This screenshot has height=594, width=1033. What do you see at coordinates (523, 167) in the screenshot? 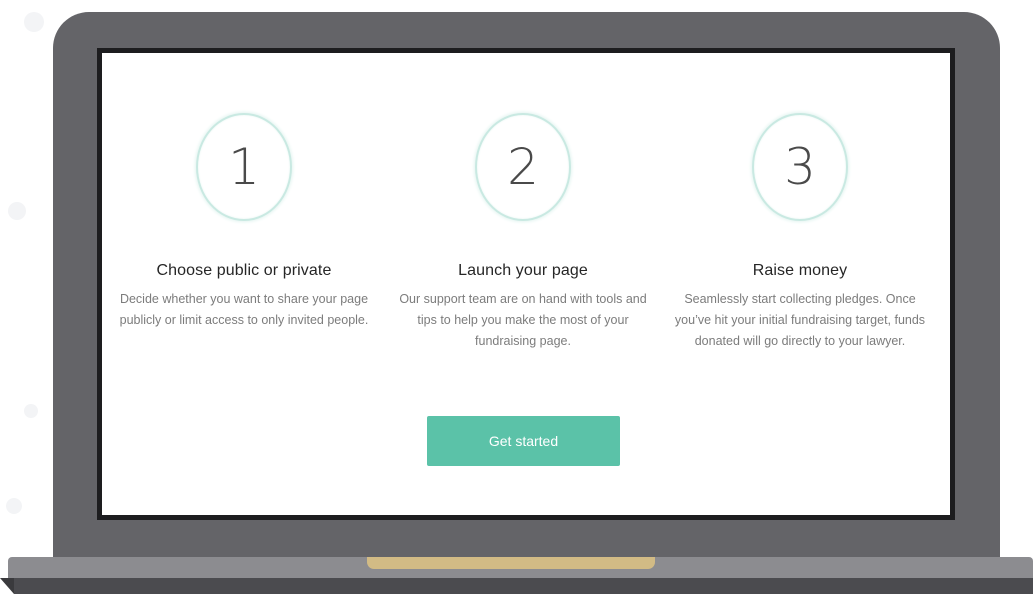
I see `step-number-circle: 2` at bounding box center [523, 167].